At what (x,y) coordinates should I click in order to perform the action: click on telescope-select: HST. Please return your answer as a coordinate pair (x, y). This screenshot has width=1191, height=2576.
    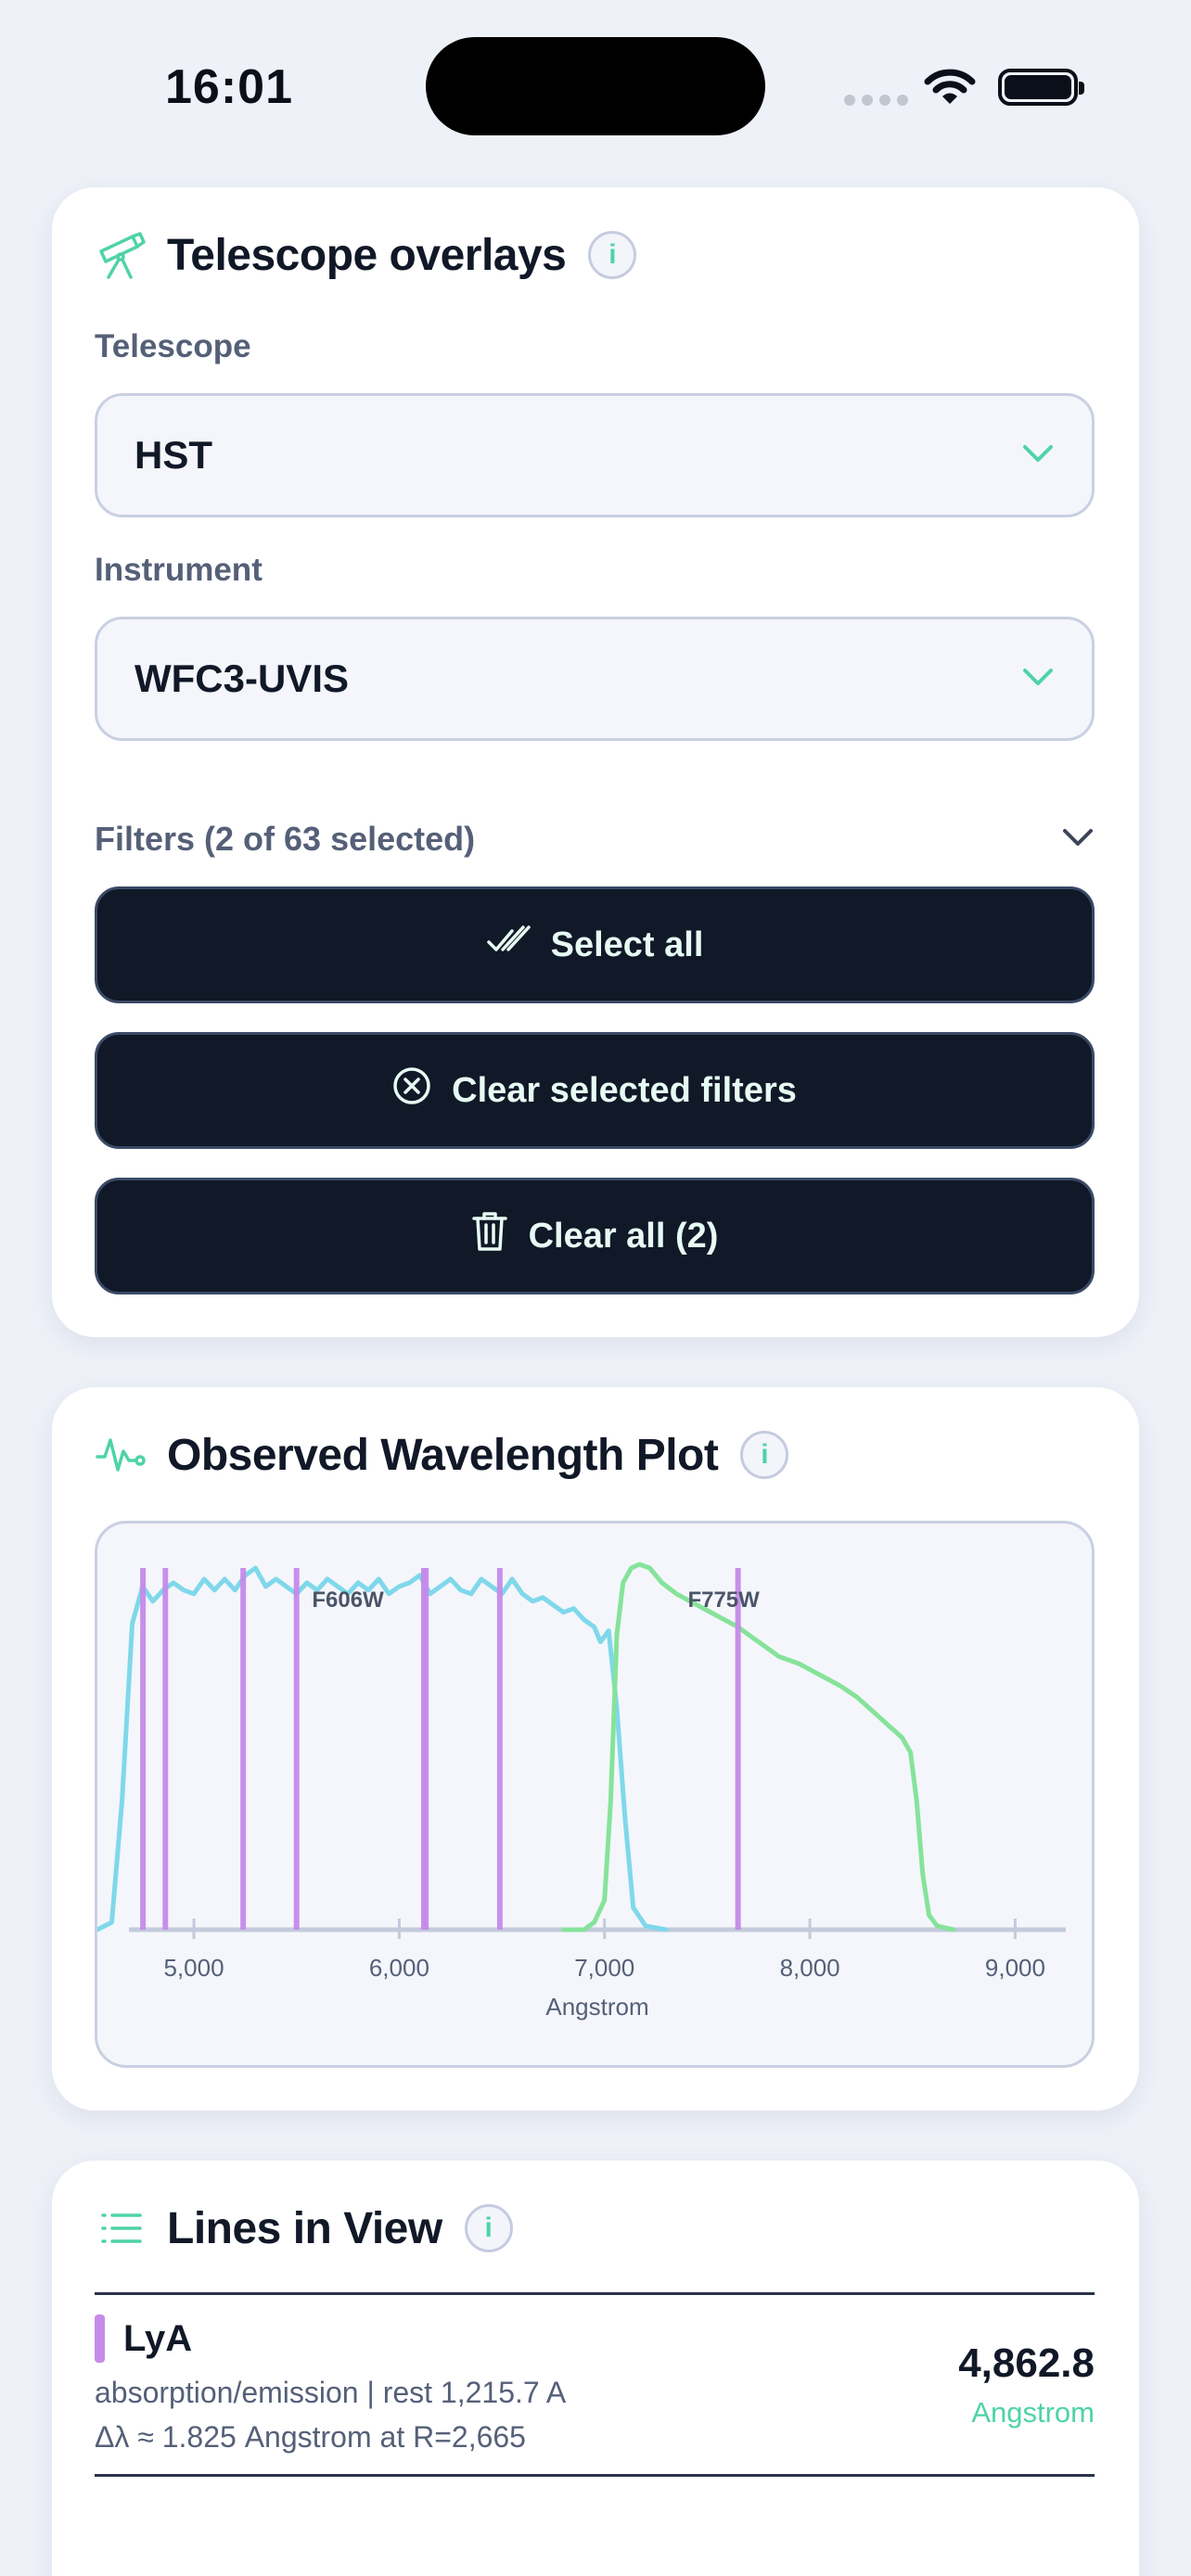
    Looking at the image, I should click on (595, 455).